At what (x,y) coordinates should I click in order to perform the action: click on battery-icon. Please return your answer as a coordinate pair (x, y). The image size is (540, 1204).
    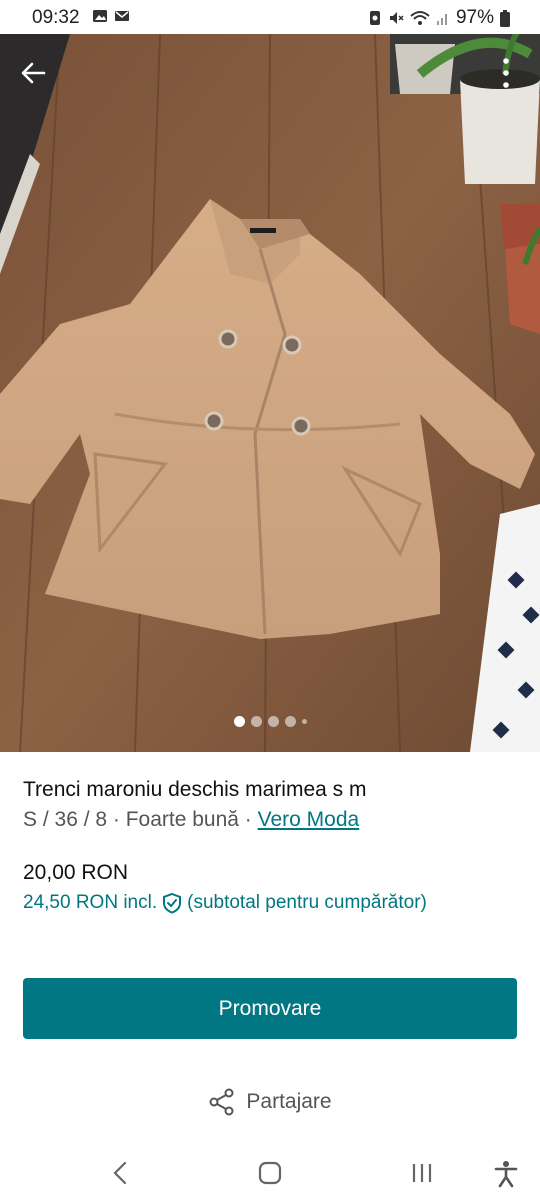
    Looking at the image, I should click on (505, 18).